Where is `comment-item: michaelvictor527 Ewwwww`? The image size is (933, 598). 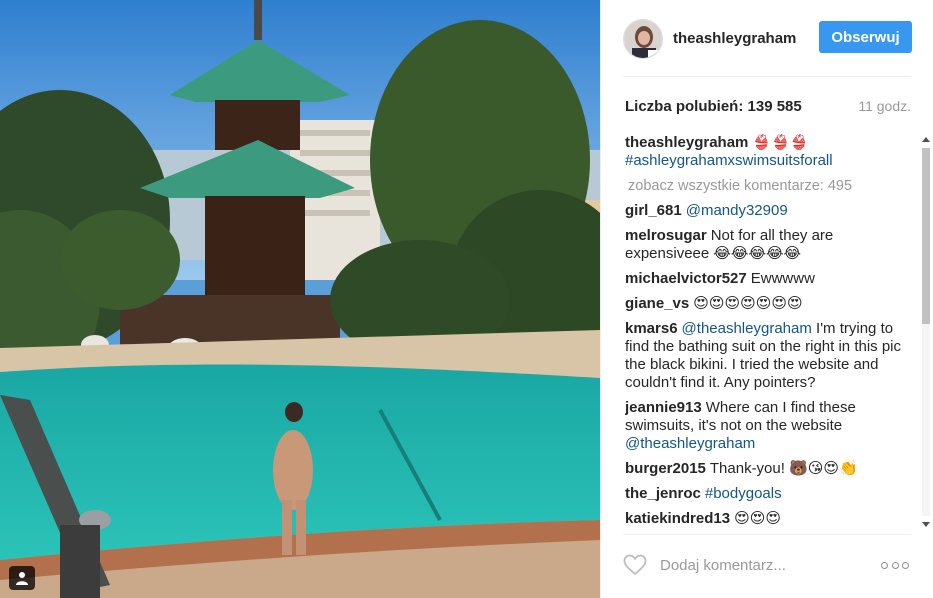 comment-item: michaelvictor527 Ewwwww is located at coordinates (771, 279).